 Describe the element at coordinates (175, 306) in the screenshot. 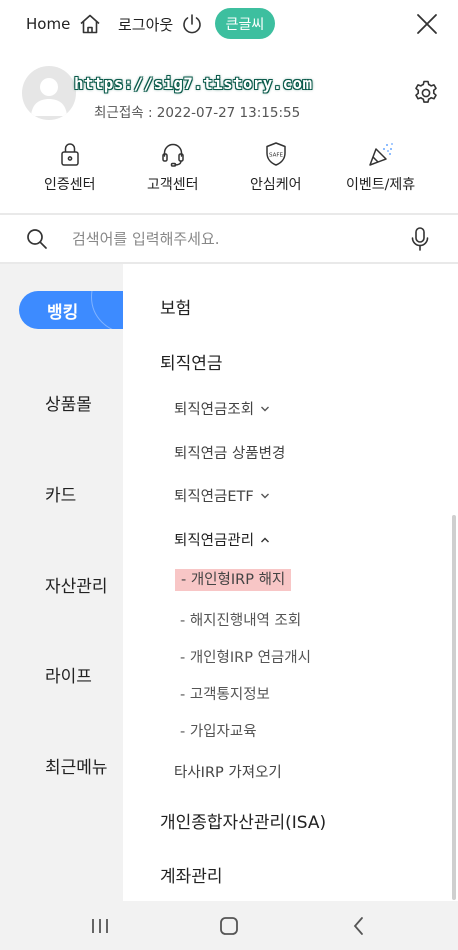

I see `menu-insurance: 보험` at that location.